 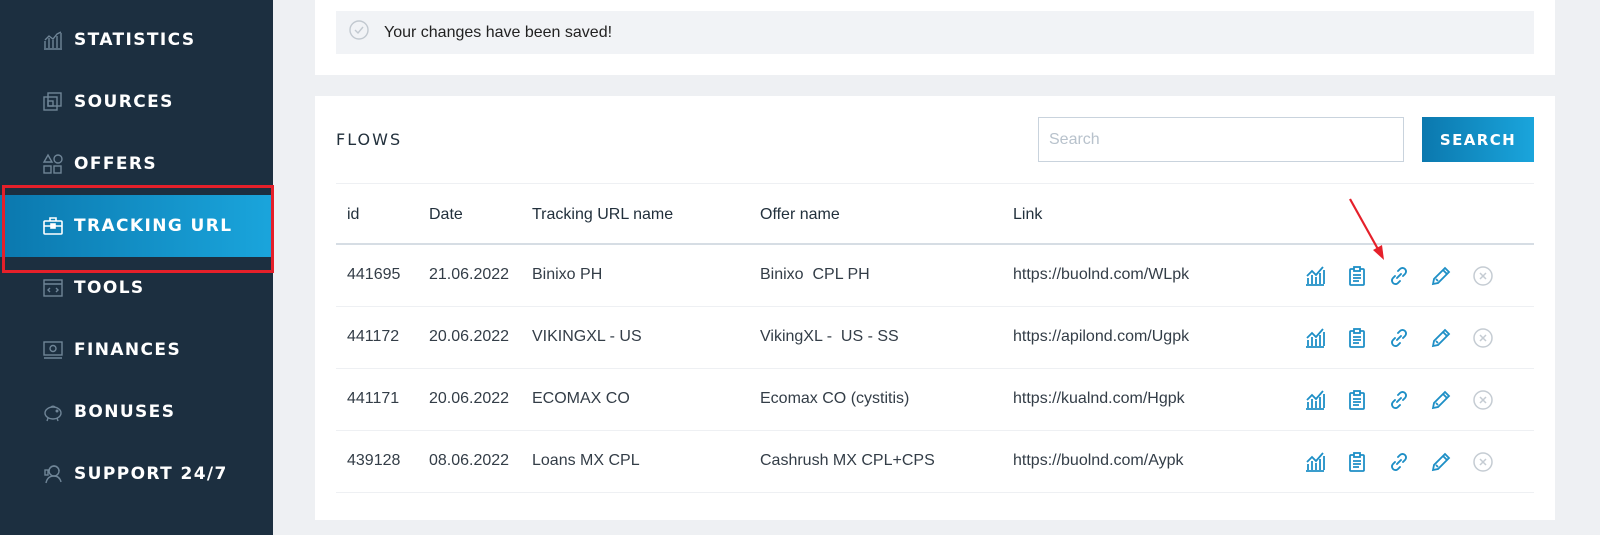 I want to click on sidebar-item-label: BONUSES, so click(x=125, y=412).